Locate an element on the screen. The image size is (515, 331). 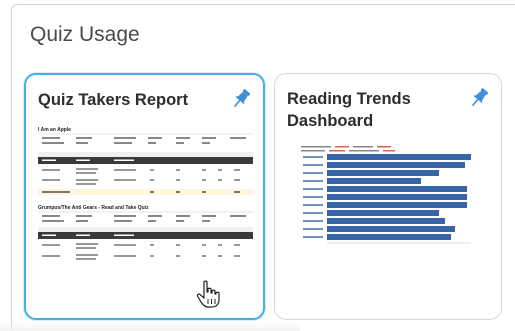
card-title: Reading Trends Dashboard is located at coordinates (349, 110).